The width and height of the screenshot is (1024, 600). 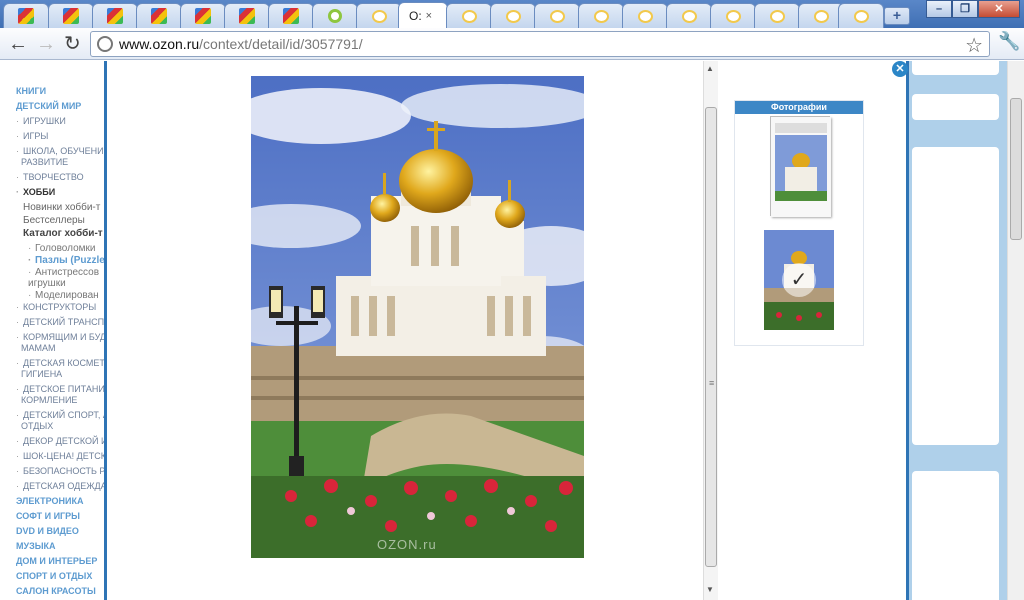 What do you see at coordinates (62, 486) in the screenshot?
I see `sidebar-item: · ДЕТСКАЯ ОДЕЖДА` at bounding box center [62, 486].